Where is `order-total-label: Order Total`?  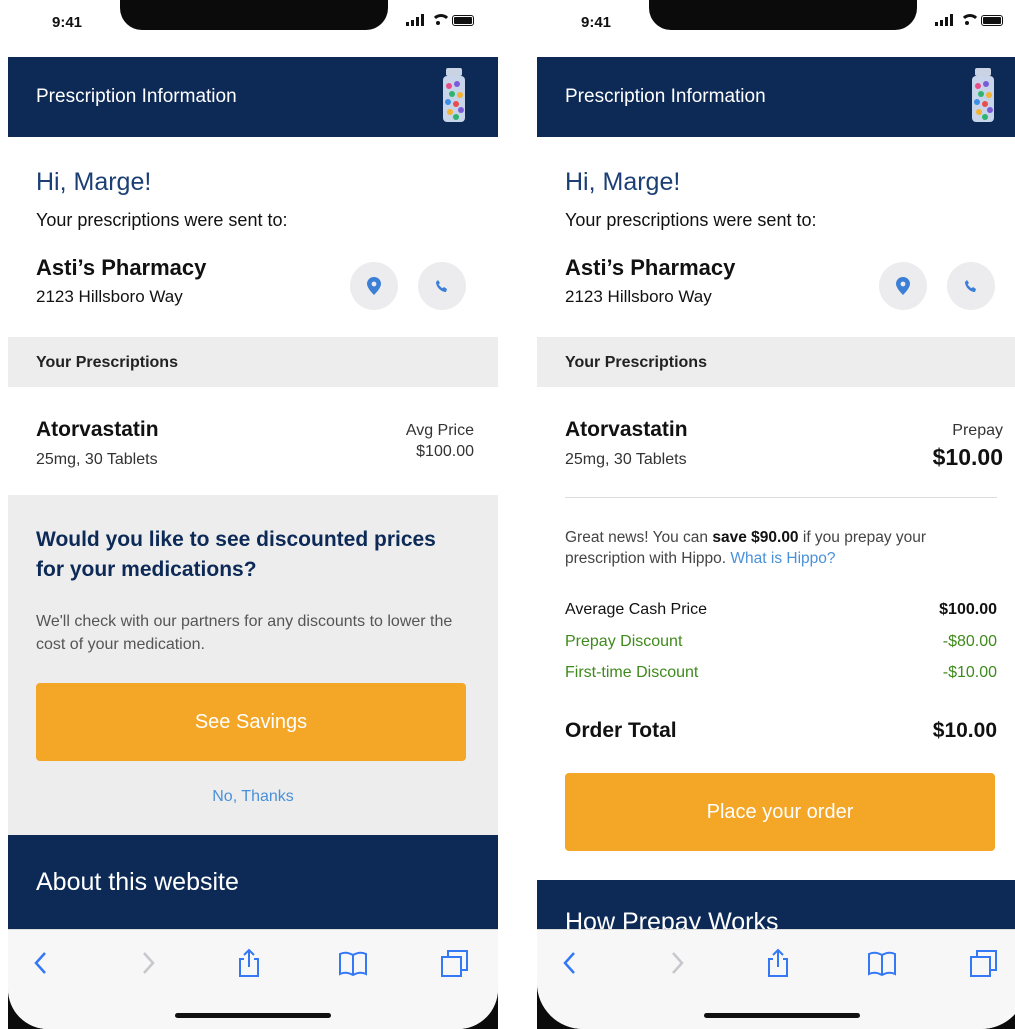 order-total-label: Order Total is located at coordinates (621, 730).